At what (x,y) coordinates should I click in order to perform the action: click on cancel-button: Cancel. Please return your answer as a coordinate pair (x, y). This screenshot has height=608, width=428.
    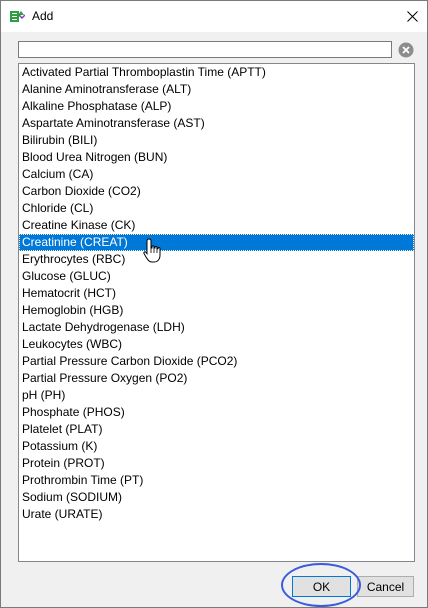
    Looking at the image, I should click on (385, 586).